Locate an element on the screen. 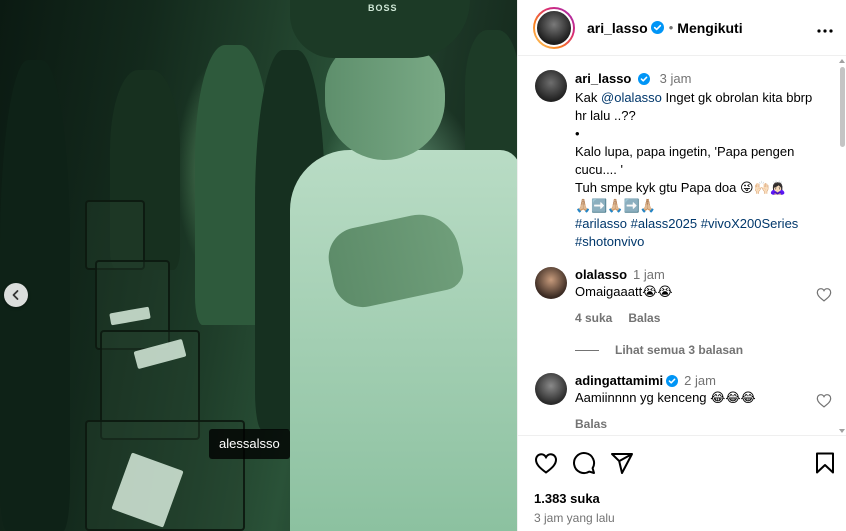 The width and height of the screenshot is (846, 531). more-horizontal-icon is located at coordinates (825, 31).